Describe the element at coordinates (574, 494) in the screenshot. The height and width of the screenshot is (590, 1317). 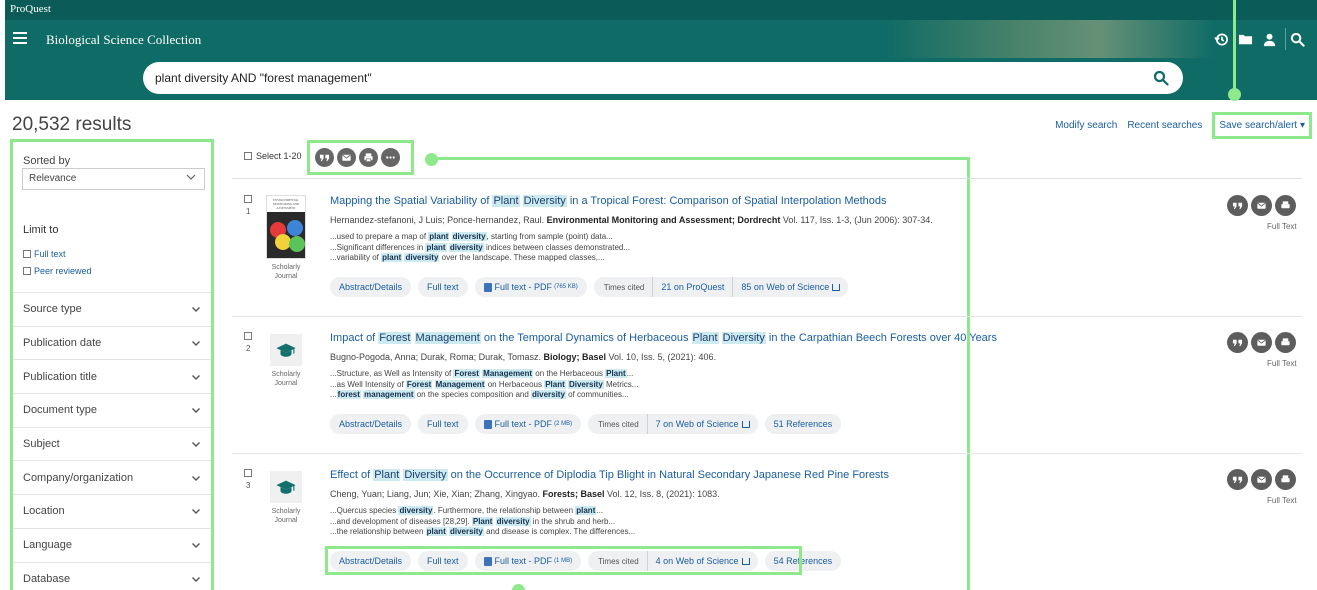
I see `publication-link: Forests; Basel` at that location.